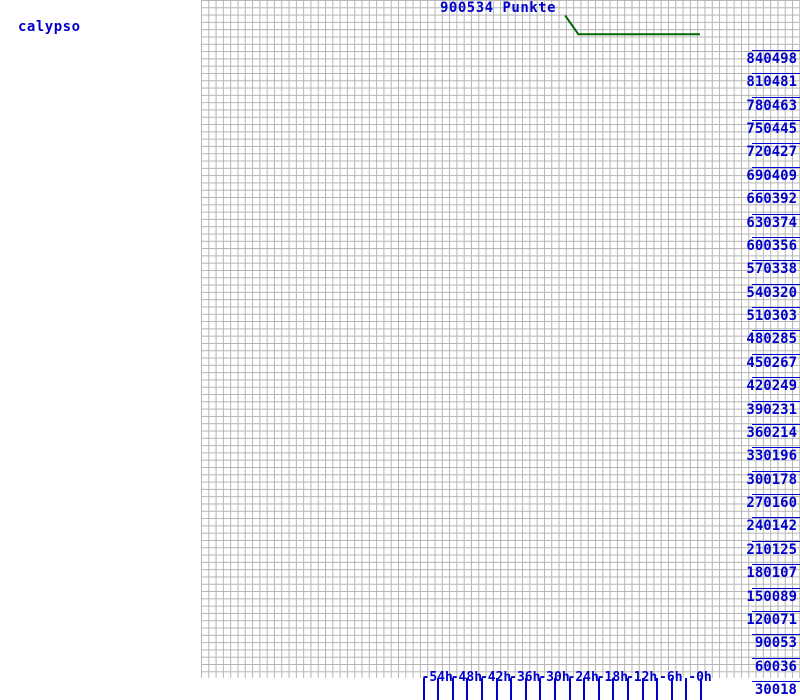 The height and width of the screenshot is (700, 800). Describe the element at coordinates (400, 685) in the screenshot. I see `x-axis-scale: -54h -48h -42h -36h -30h -24h -18h -12h -6h -0h` at that location.